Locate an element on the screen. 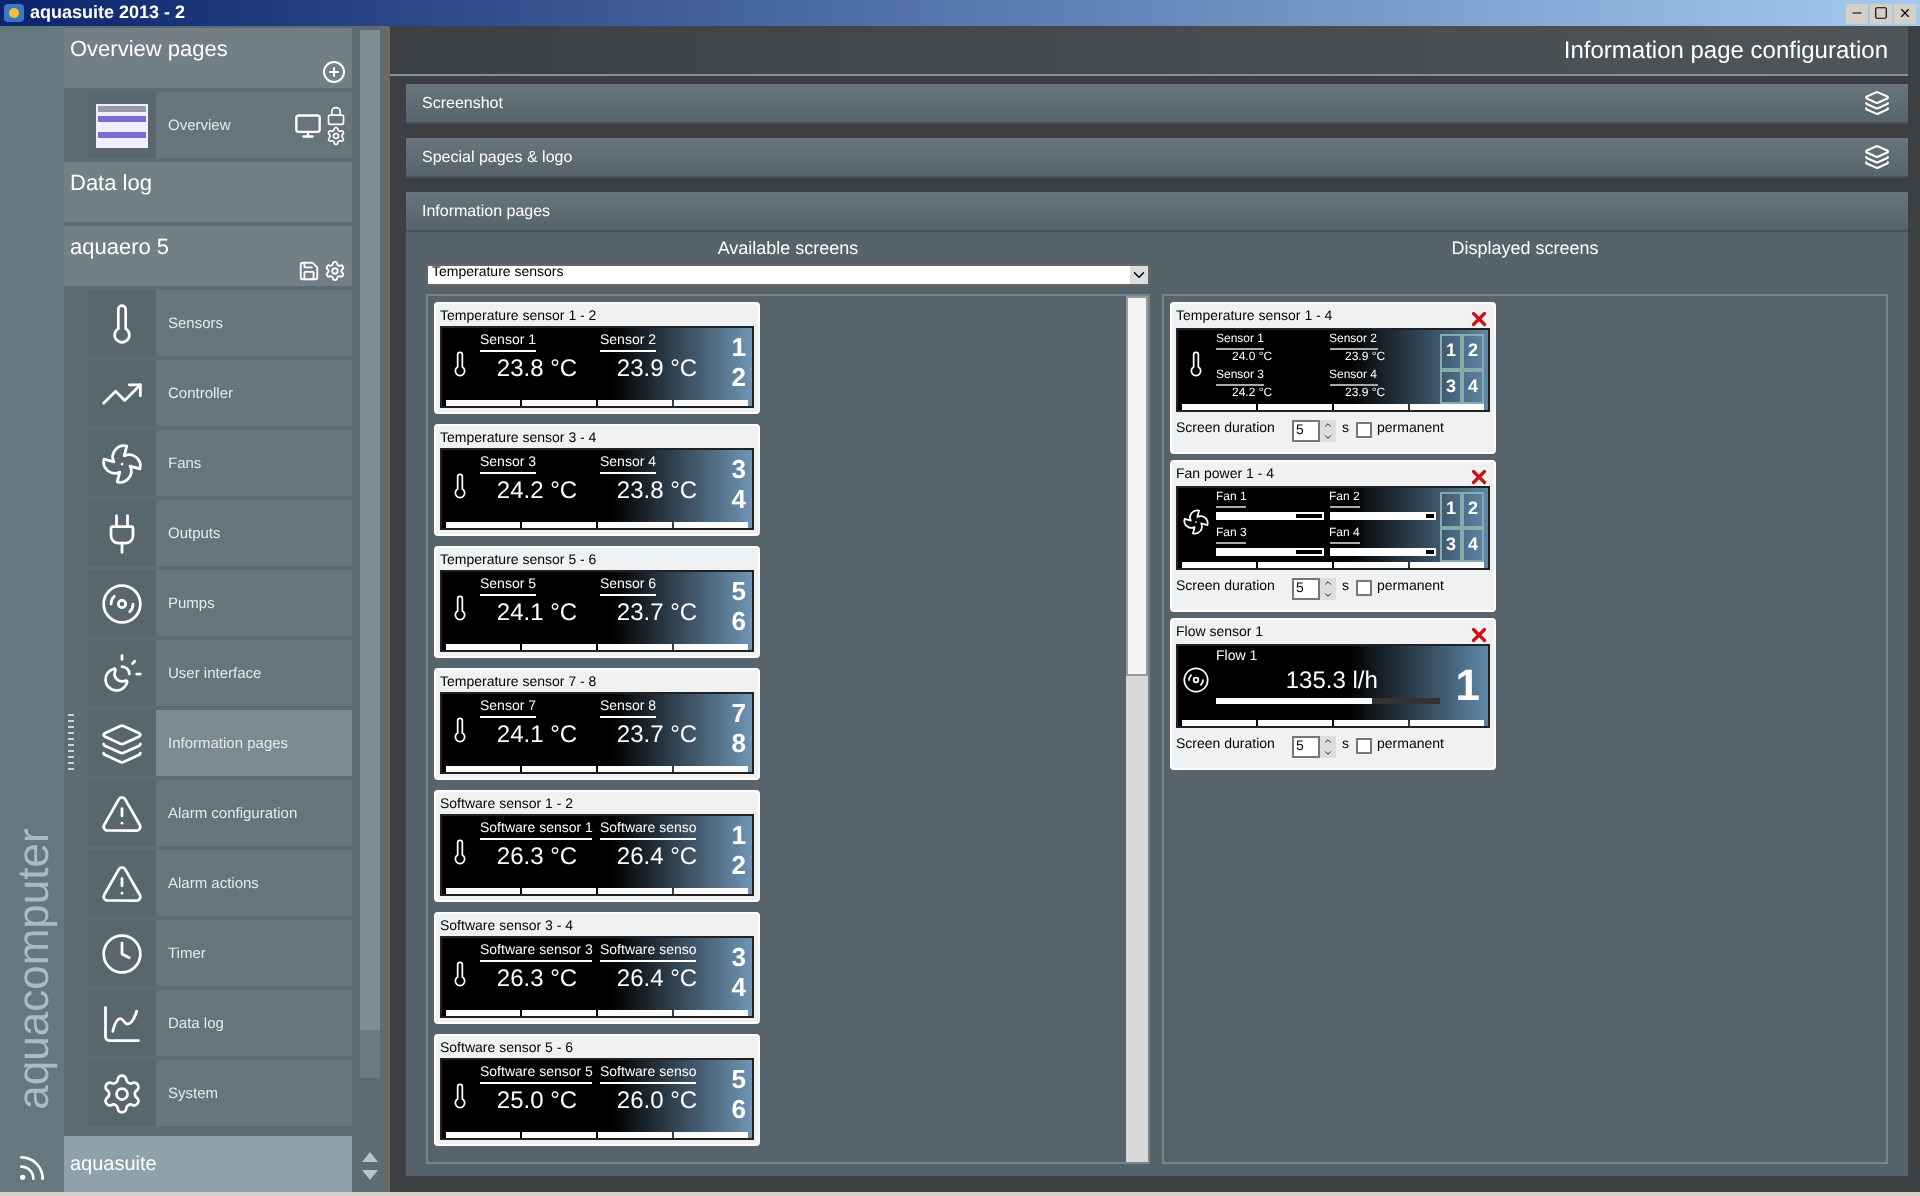  fan-icon is located at coordinates (122, 463).